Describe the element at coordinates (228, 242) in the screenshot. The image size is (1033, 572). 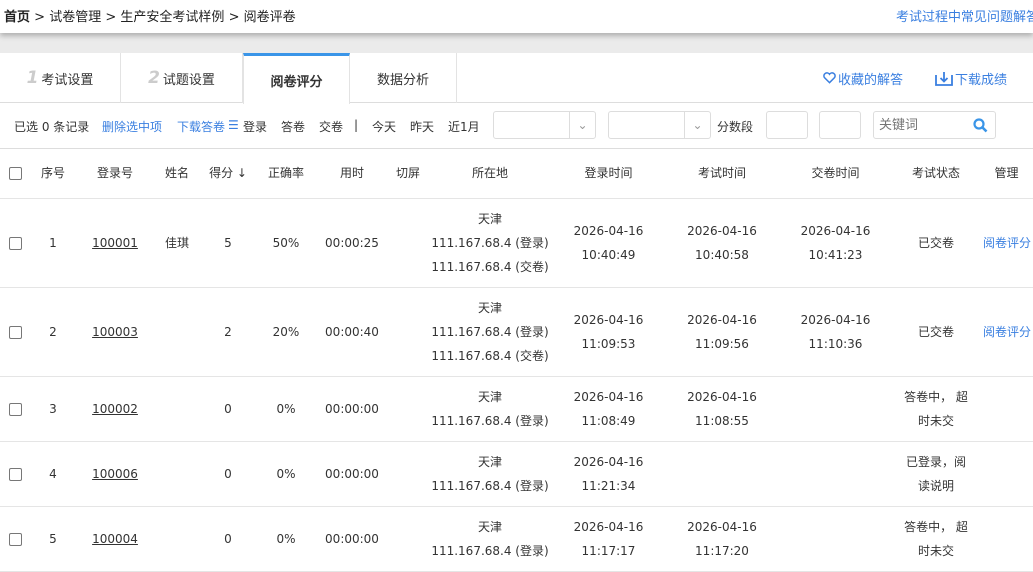
I see `score: 5` at that location.